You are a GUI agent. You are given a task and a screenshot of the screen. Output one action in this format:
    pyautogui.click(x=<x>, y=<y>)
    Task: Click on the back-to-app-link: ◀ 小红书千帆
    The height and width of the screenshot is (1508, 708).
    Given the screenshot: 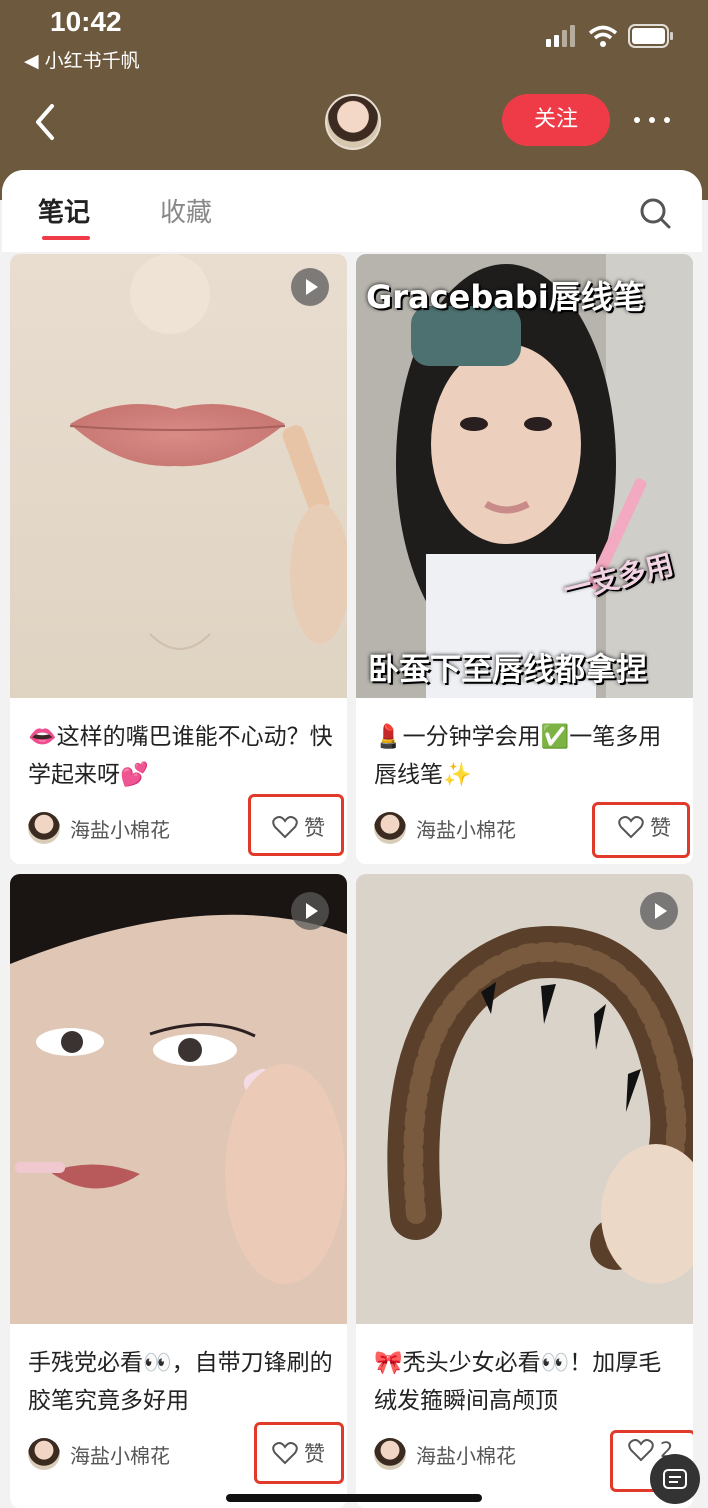 What is the action you would take?
    pyautogui.click(x=82, y=59)
    